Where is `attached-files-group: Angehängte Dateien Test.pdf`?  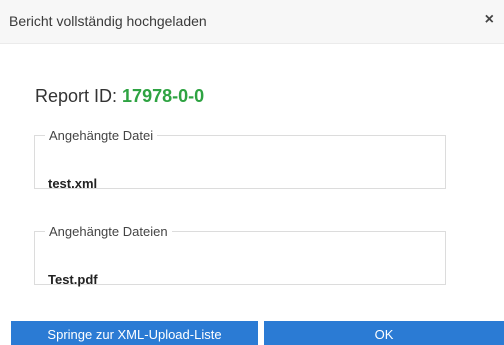
attached-files-group: Angehängte Dateien Test.pdf is located at coordinates (240, 255).